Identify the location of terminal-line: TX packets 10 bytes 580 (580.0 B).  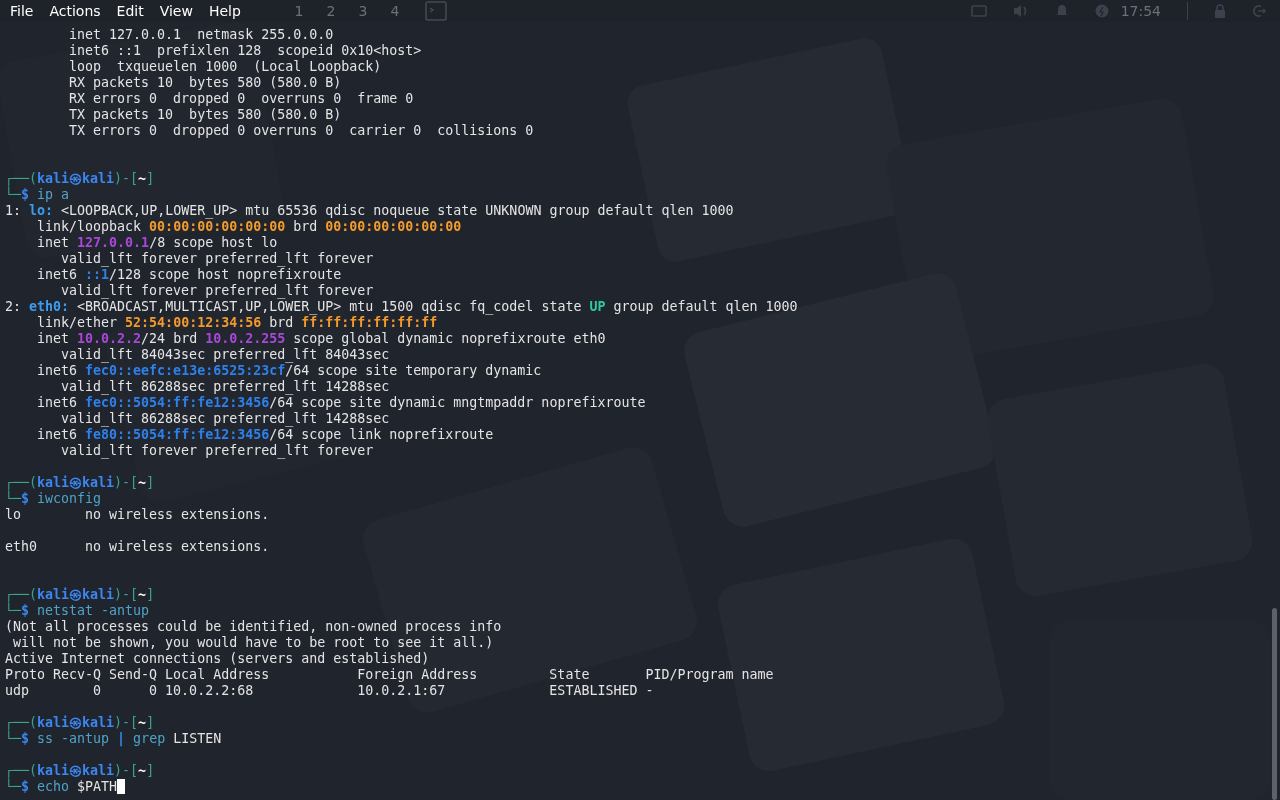
(205, 114).